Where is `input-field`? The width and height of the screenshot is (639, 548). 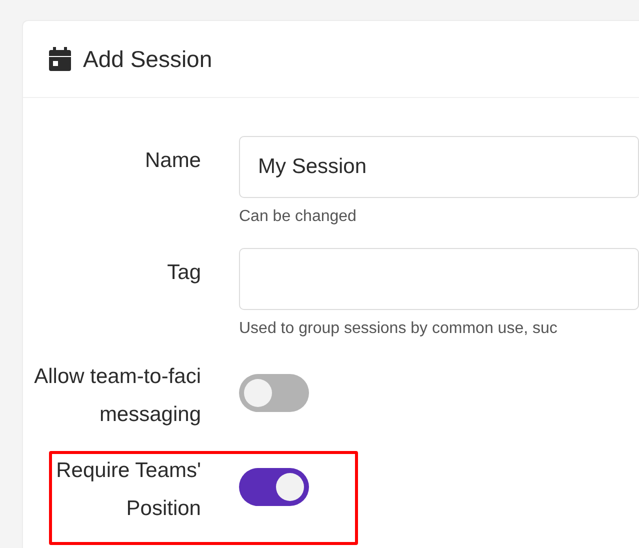
input-field is located at coordinates (439, 279).